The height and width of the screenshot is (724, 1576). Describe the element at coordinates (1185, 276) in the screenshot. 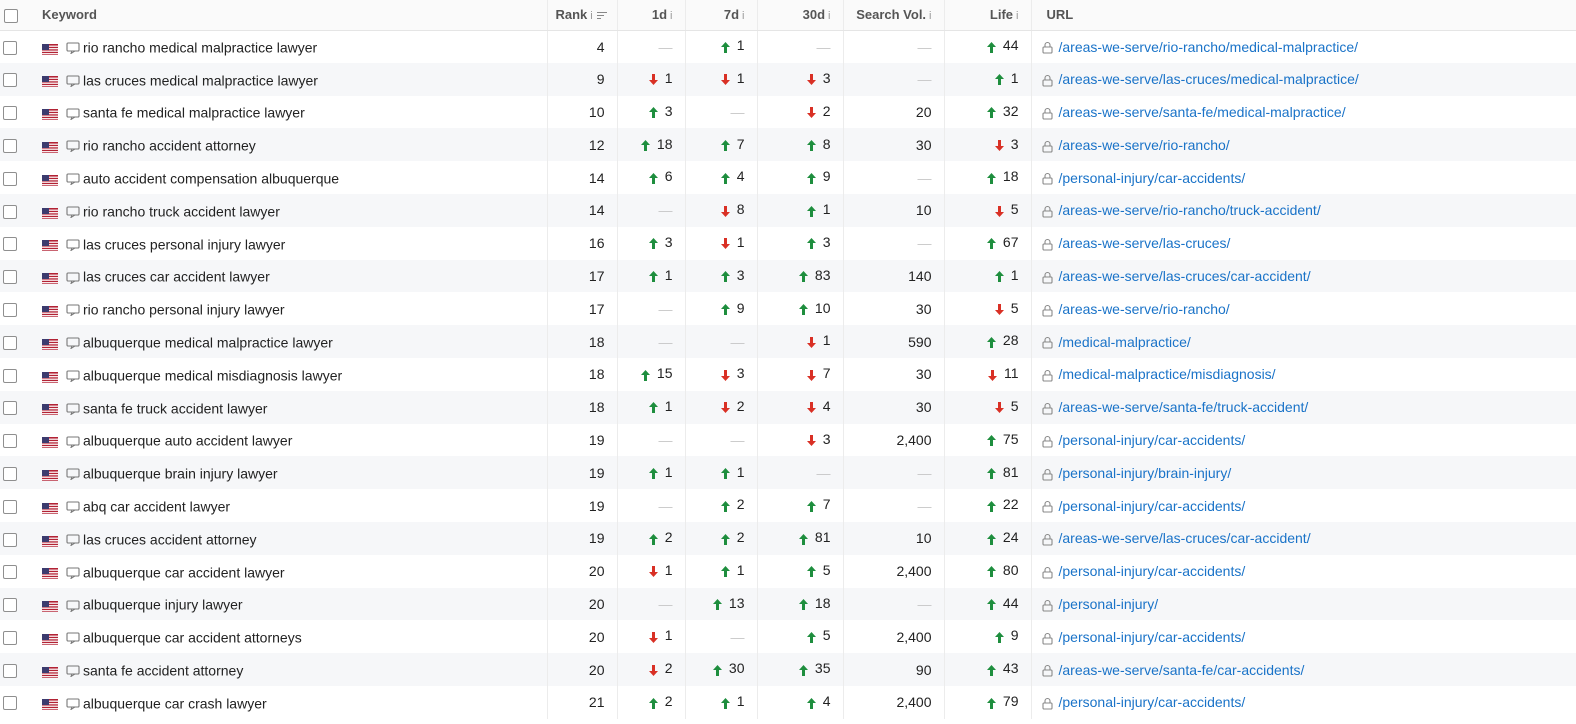

I see `url-link: /areas-we-serve/las-cruces/car-accident/` at that location.